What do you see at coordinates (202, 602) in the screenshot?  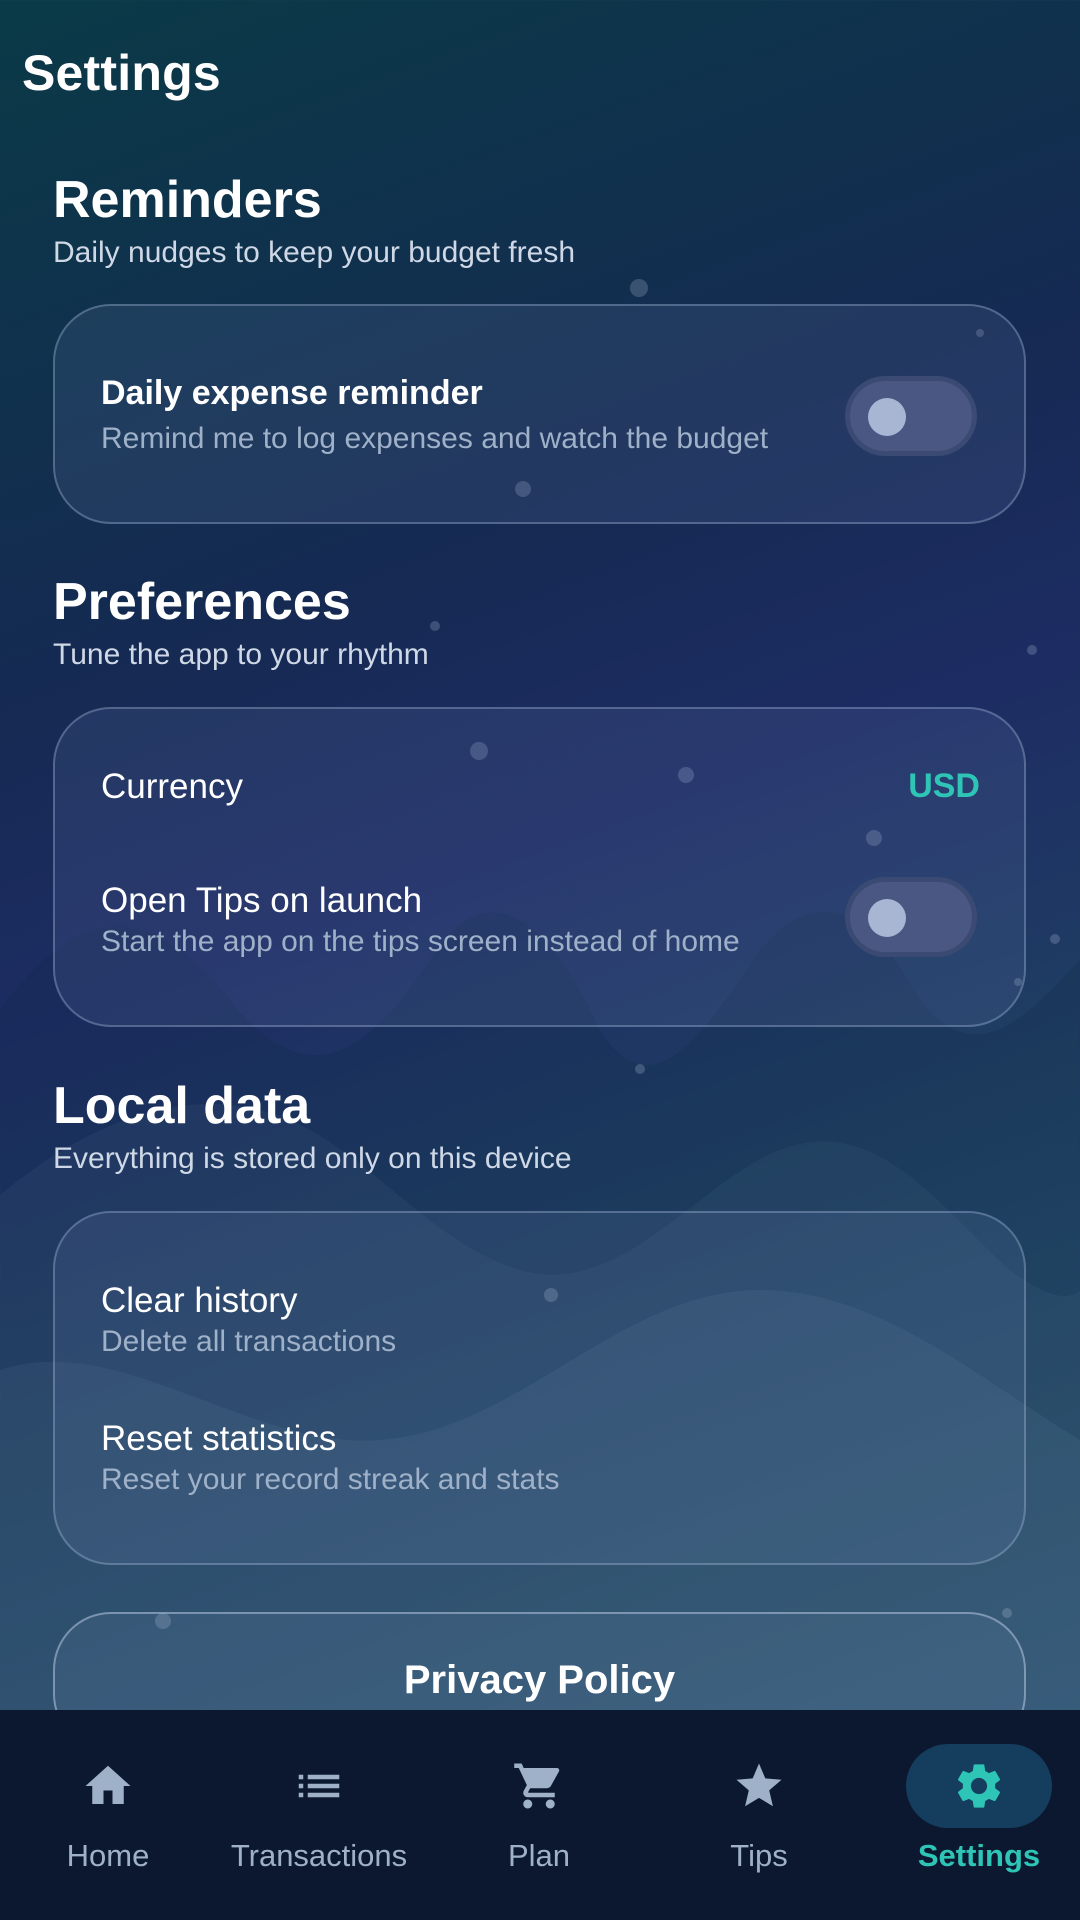 I see `section-title-preferences: Preferences` at bounding box center [202, 602].